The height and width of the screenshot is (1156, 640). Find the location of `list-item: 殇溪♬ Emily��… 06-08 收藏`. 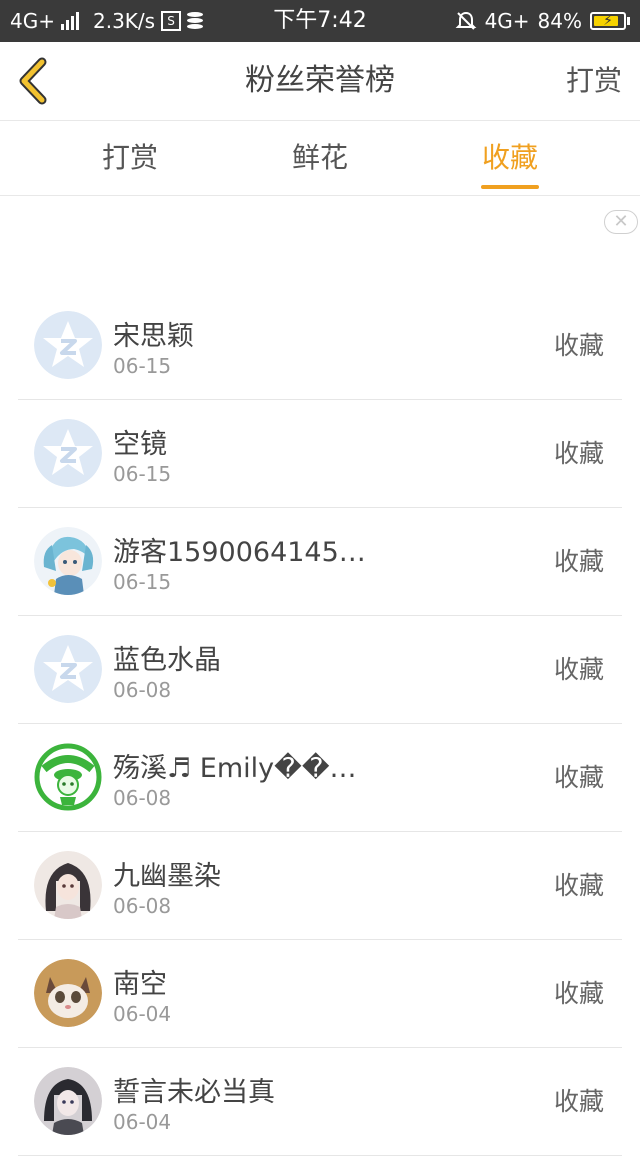

list-item: 殇溪♬ Emily��… 06-08 收藏 is located at coordinates (320, 778).